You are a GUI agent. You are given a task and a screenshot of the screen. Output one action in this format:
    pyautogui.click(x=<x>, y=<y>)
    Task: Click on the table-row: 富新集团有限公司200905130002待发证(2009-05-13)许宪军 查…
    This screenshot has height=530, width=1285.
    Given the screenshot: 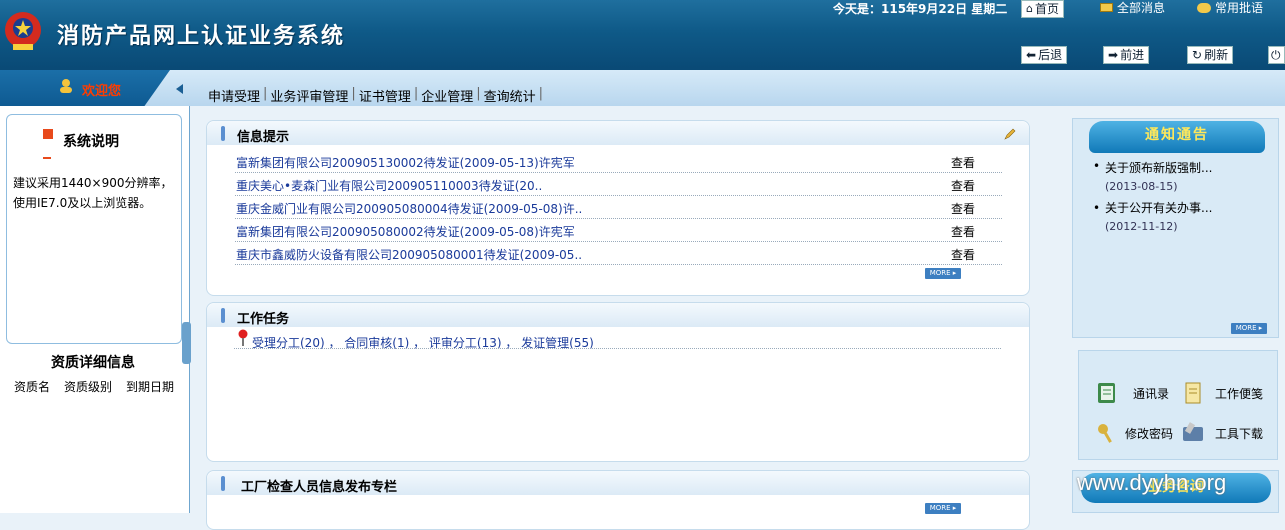 What is the action you would take?
    pyautogui.click(x=618, y=162)
    